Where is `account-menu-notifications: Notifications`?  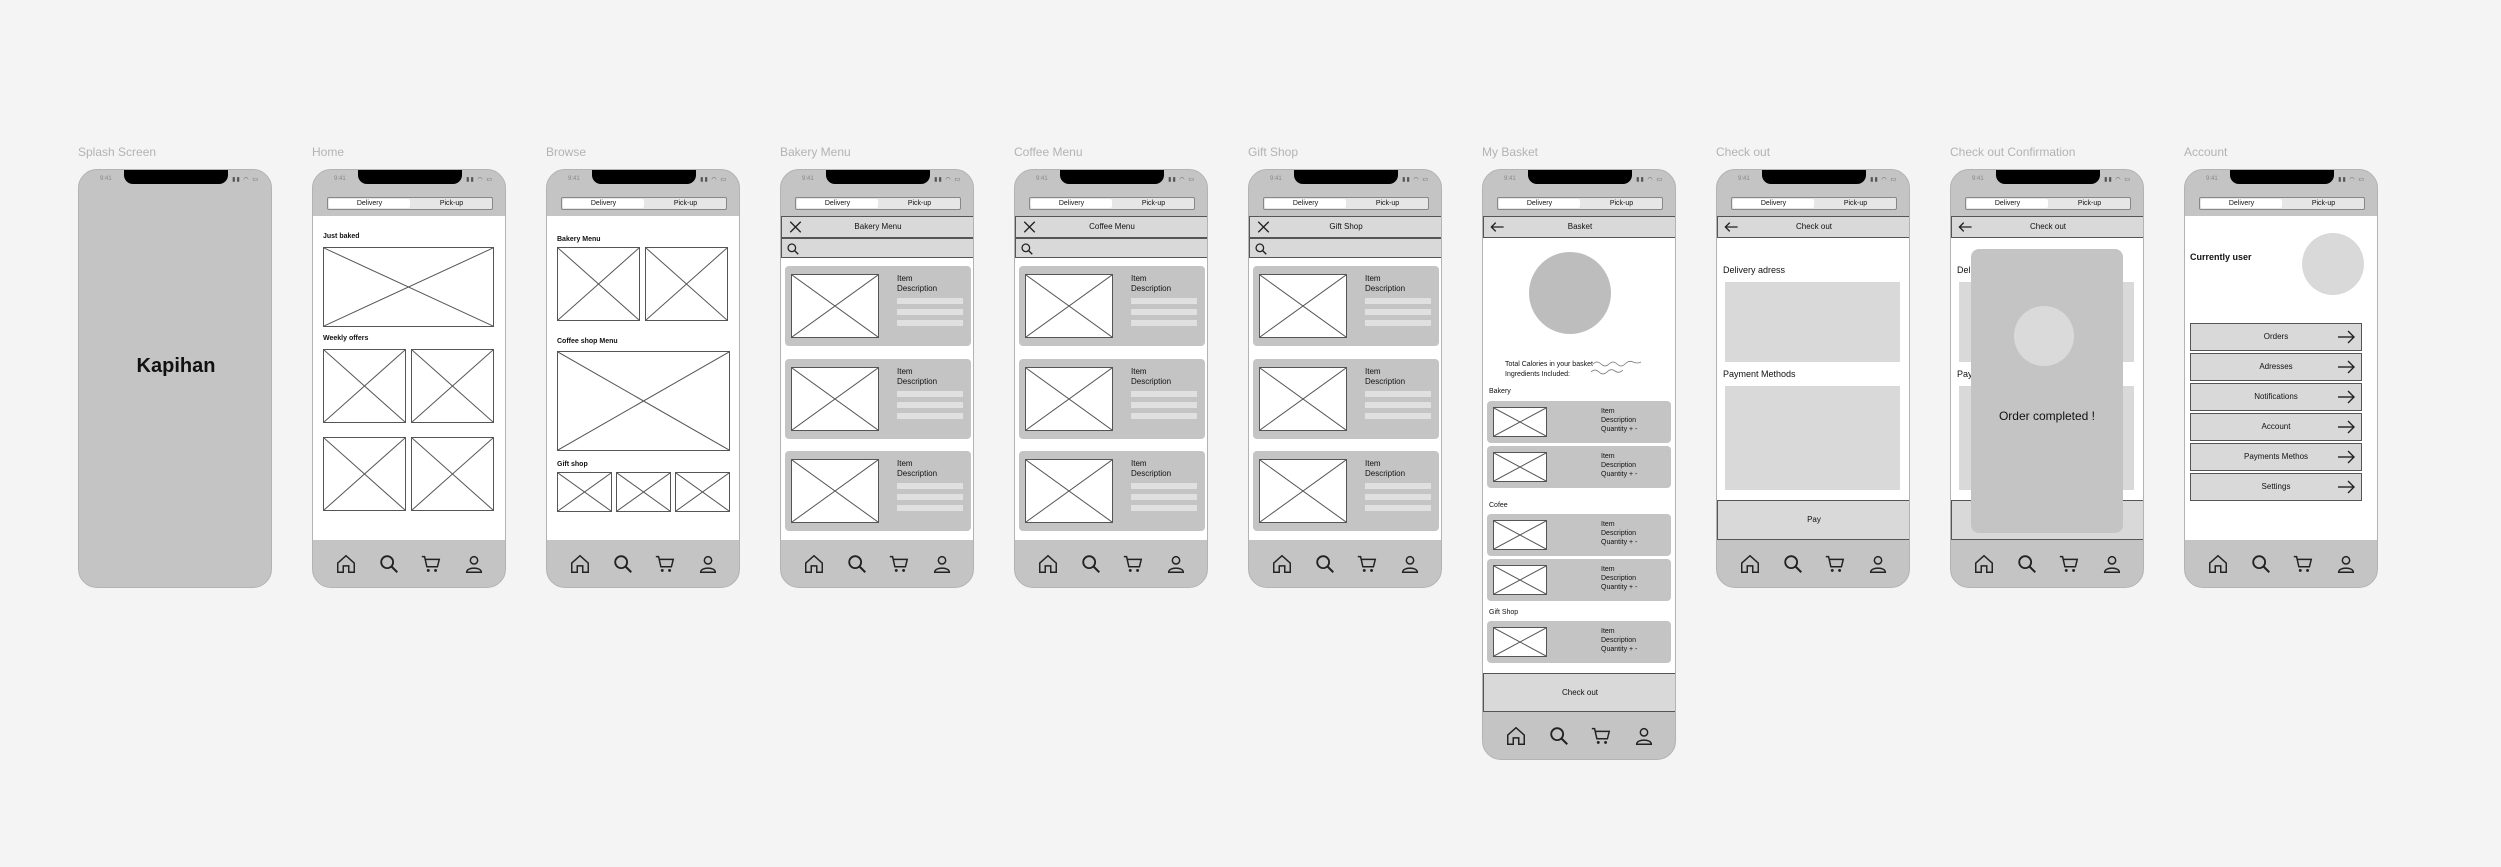
account-menu-notifications: Notifications is located at coordinates (2276, 397).